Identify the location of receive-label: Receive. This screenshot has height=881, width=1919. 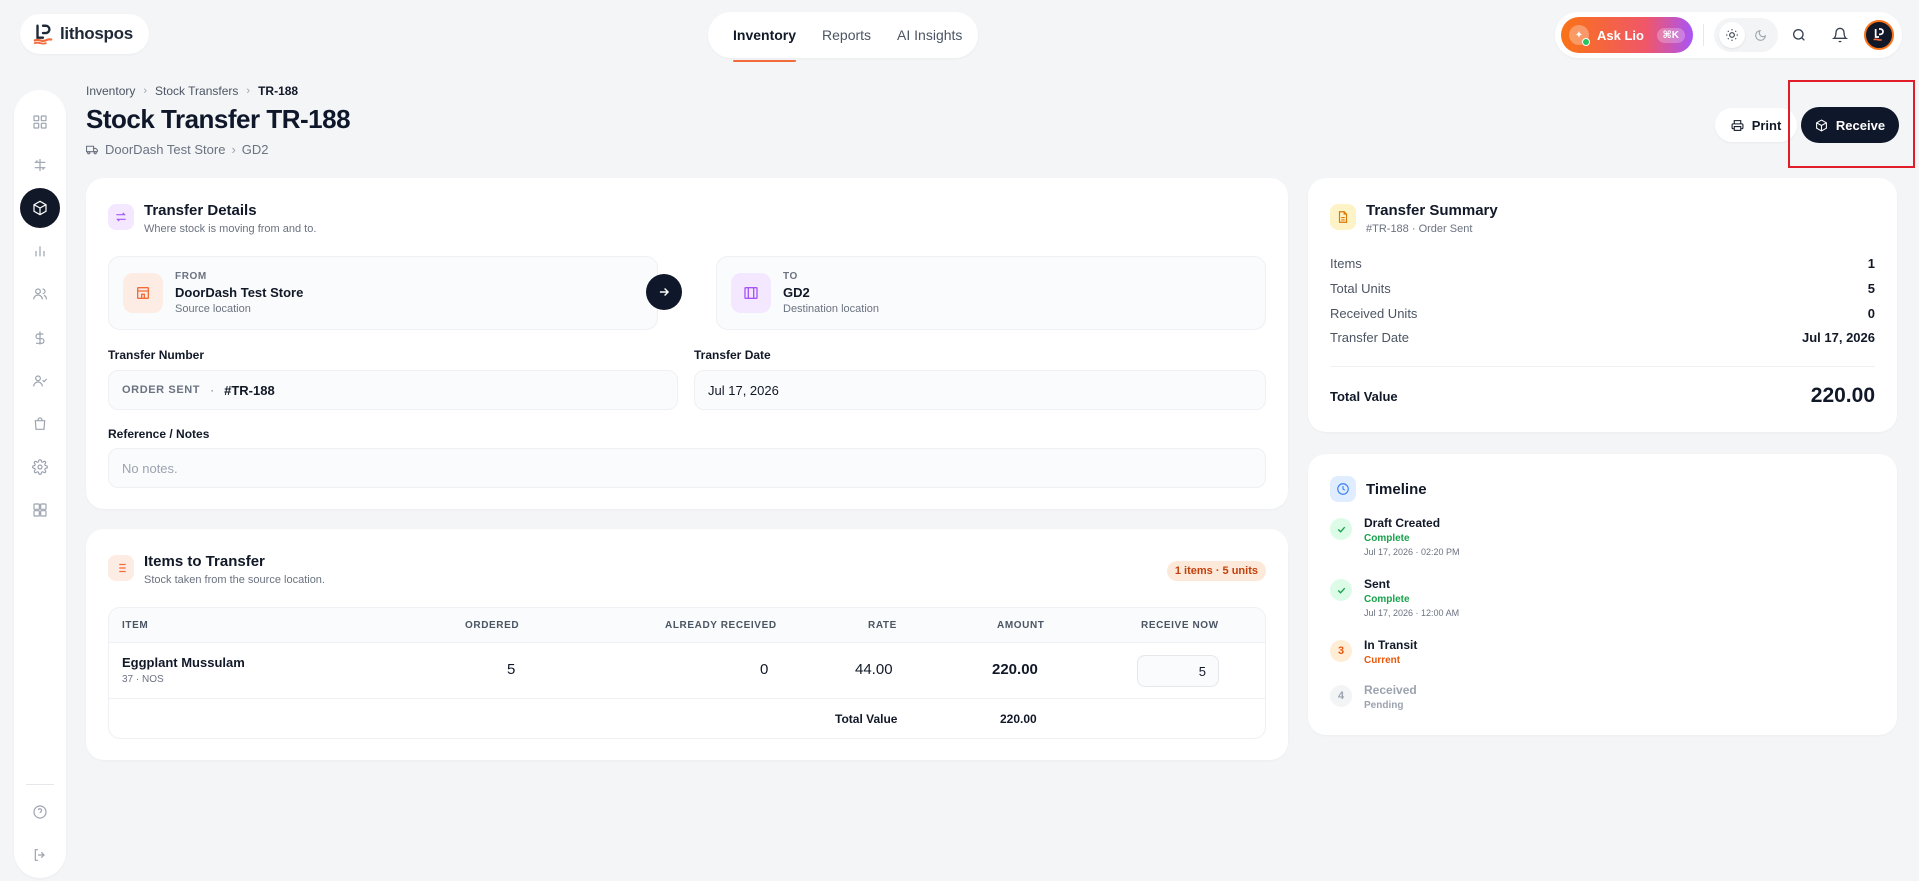
(1860, 125).